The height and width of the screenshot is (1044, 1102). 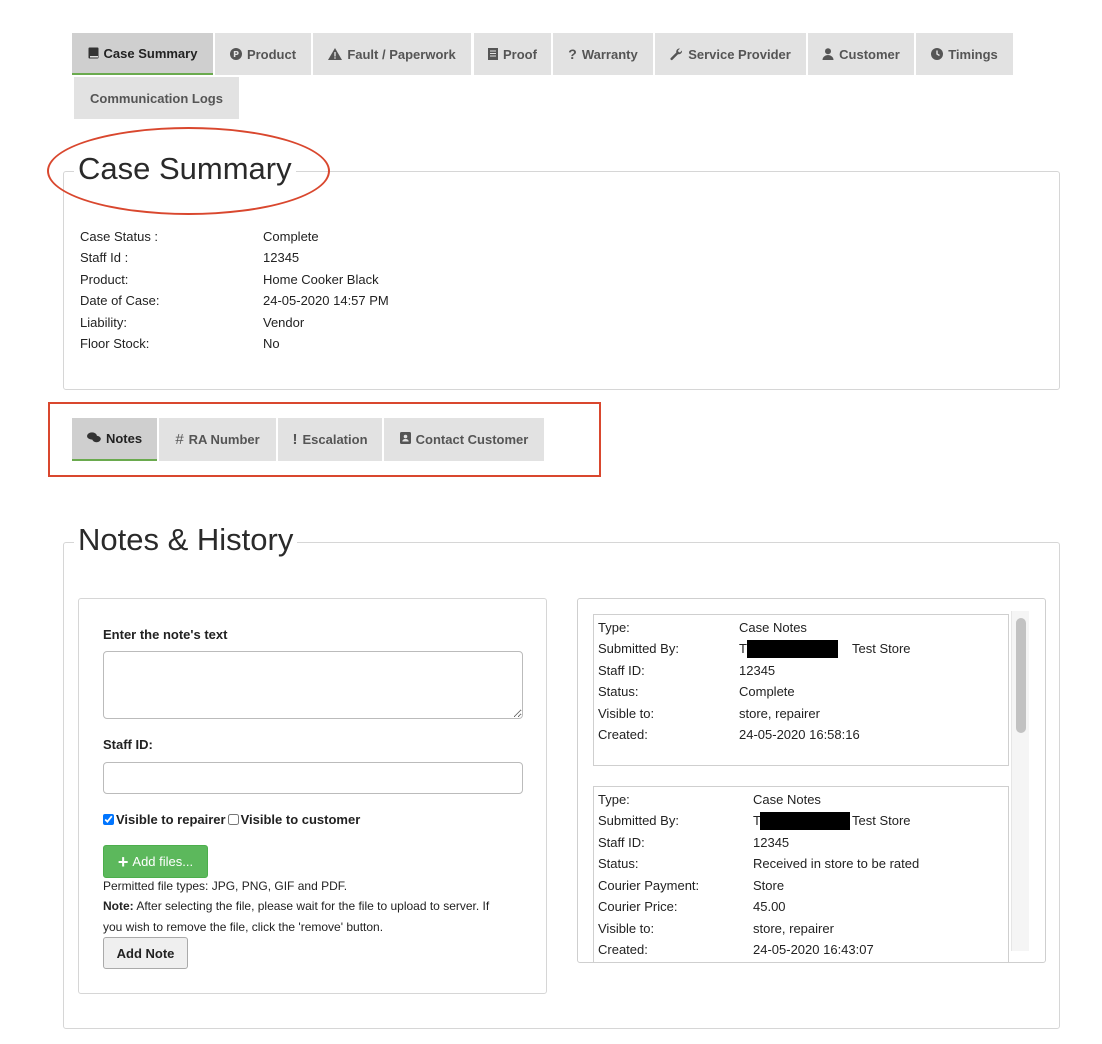 I want to click on tab-timings: Timings, so click(x=964, y=54).